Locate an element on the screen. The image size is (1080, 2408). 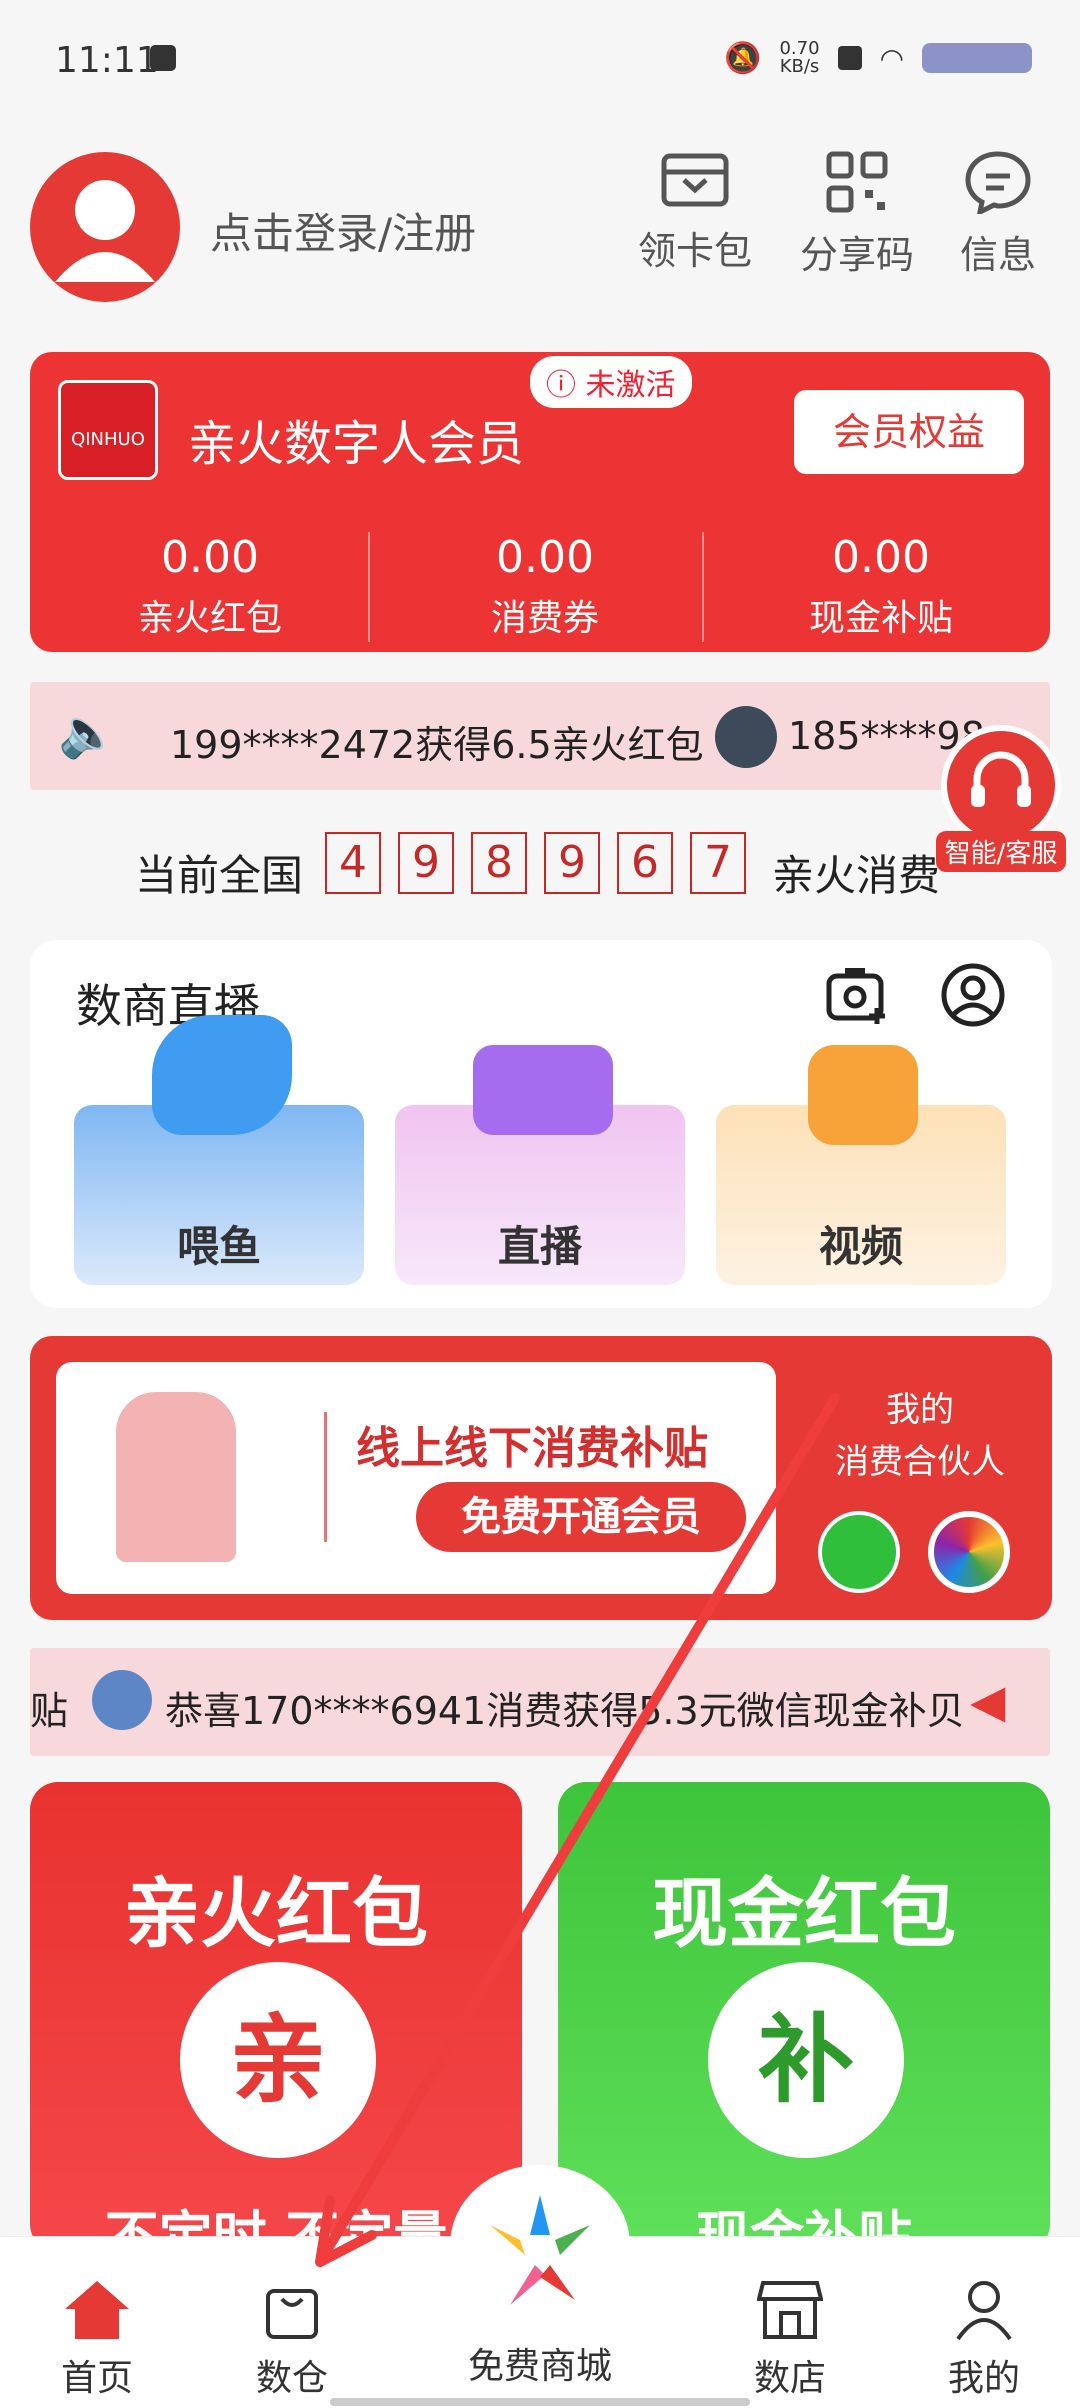
tile-feed-fish: 喂鱼 is located at coordinates (219, 1150).